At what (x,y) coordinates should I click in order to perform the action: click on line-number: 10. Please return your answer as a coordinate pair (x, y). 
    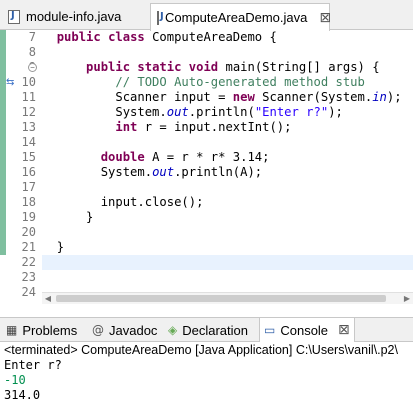
    Looking at the image, I should click on (28, 82).